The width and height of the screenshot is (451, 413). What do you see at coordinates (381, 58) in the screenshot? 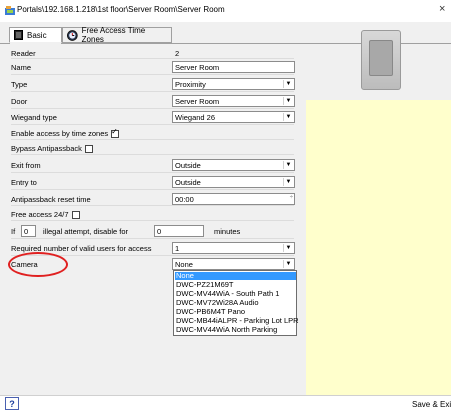
I see `reader-device-pad` at bounding box center [381, 58].